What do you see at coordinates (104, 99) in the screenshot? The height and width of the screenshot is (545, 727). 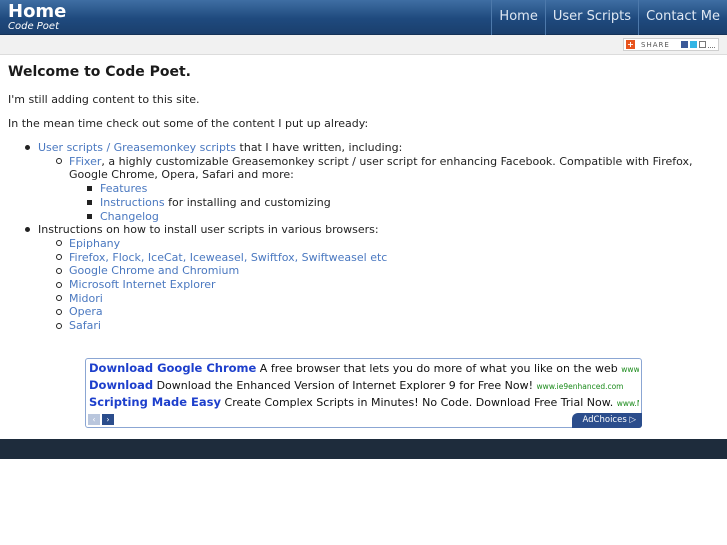 I see `intro-paragraph-1: I'm still adding content to this site.` at bounding box center [104, 99].